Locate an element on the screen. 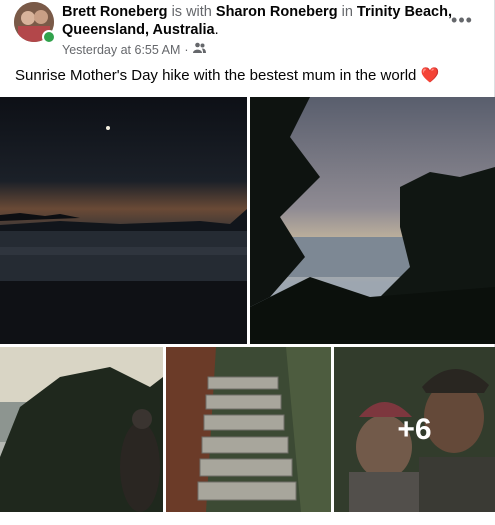 Image resolution: width=495 pixels, height=525 pixels. more-photos-count: +6 is located at coordinates (414, 429).